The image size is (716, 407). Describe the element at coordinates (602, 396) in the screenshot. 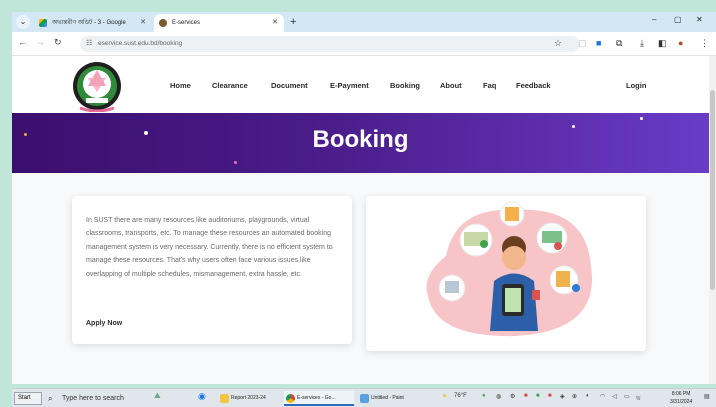

I see `network-icon: ◠` at that location.